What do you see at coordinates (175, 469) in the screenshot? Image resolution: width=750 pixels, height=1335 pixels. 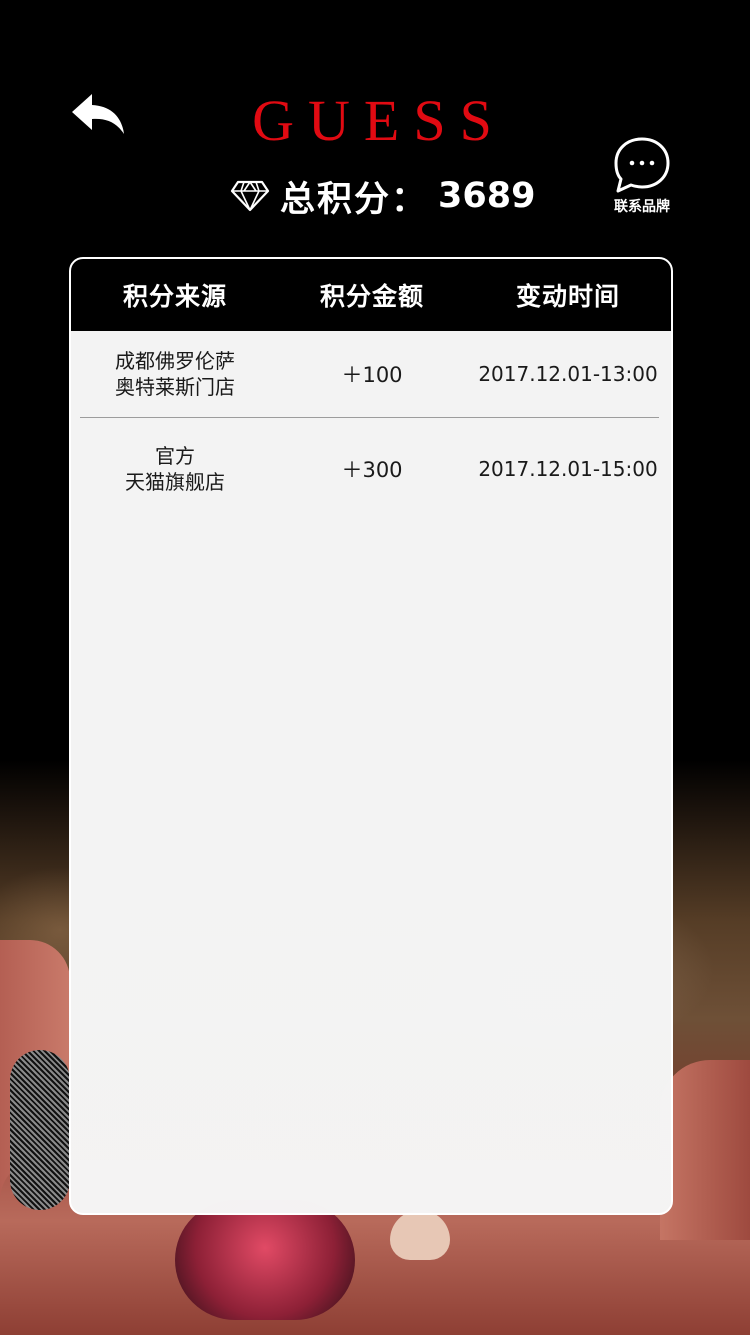 I see `cell-source: 官方 天猫旗舰店` at bounding box center [175, 469].